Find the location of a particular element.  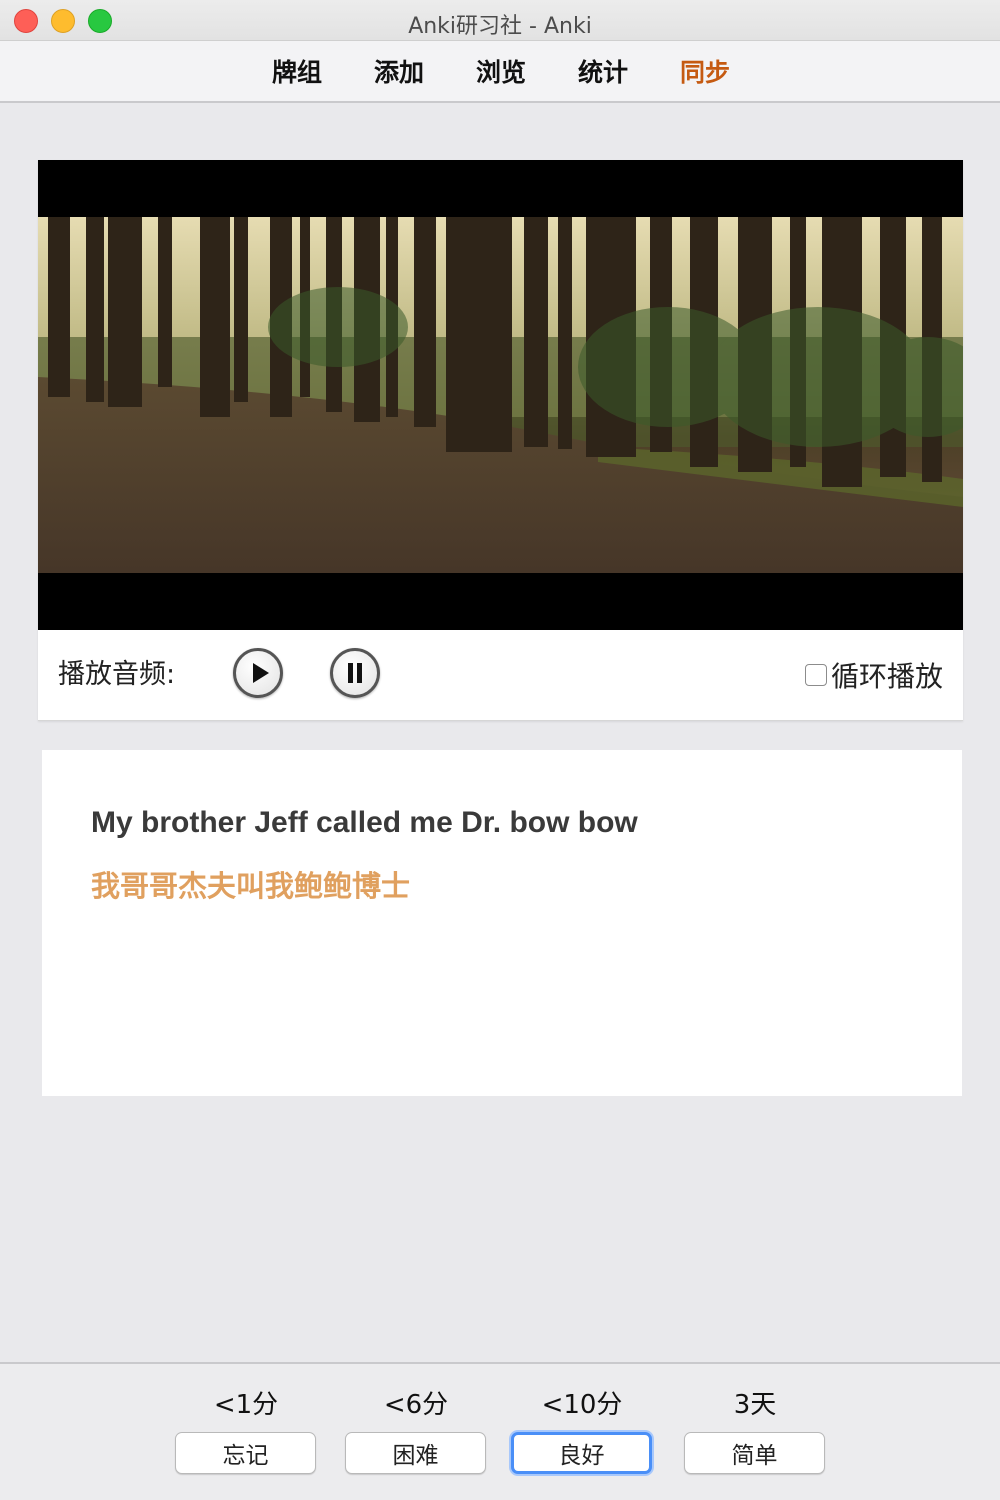

interval-hard: <6分 is located at coordinates (416, 1405).